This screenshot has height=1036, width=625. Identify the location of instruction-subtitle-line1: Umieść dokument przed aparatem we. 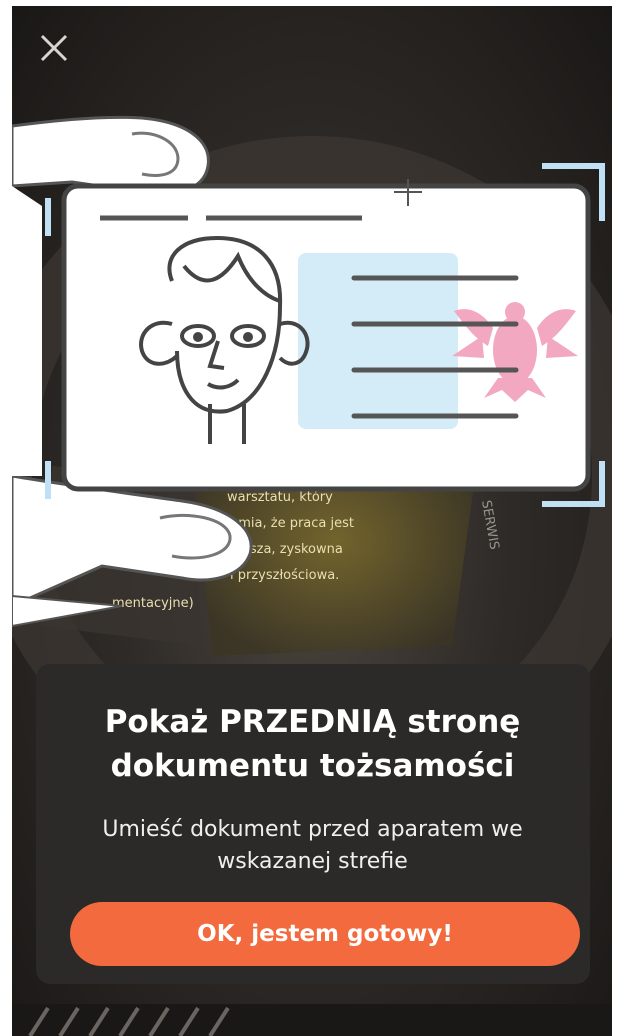
(312, 829).